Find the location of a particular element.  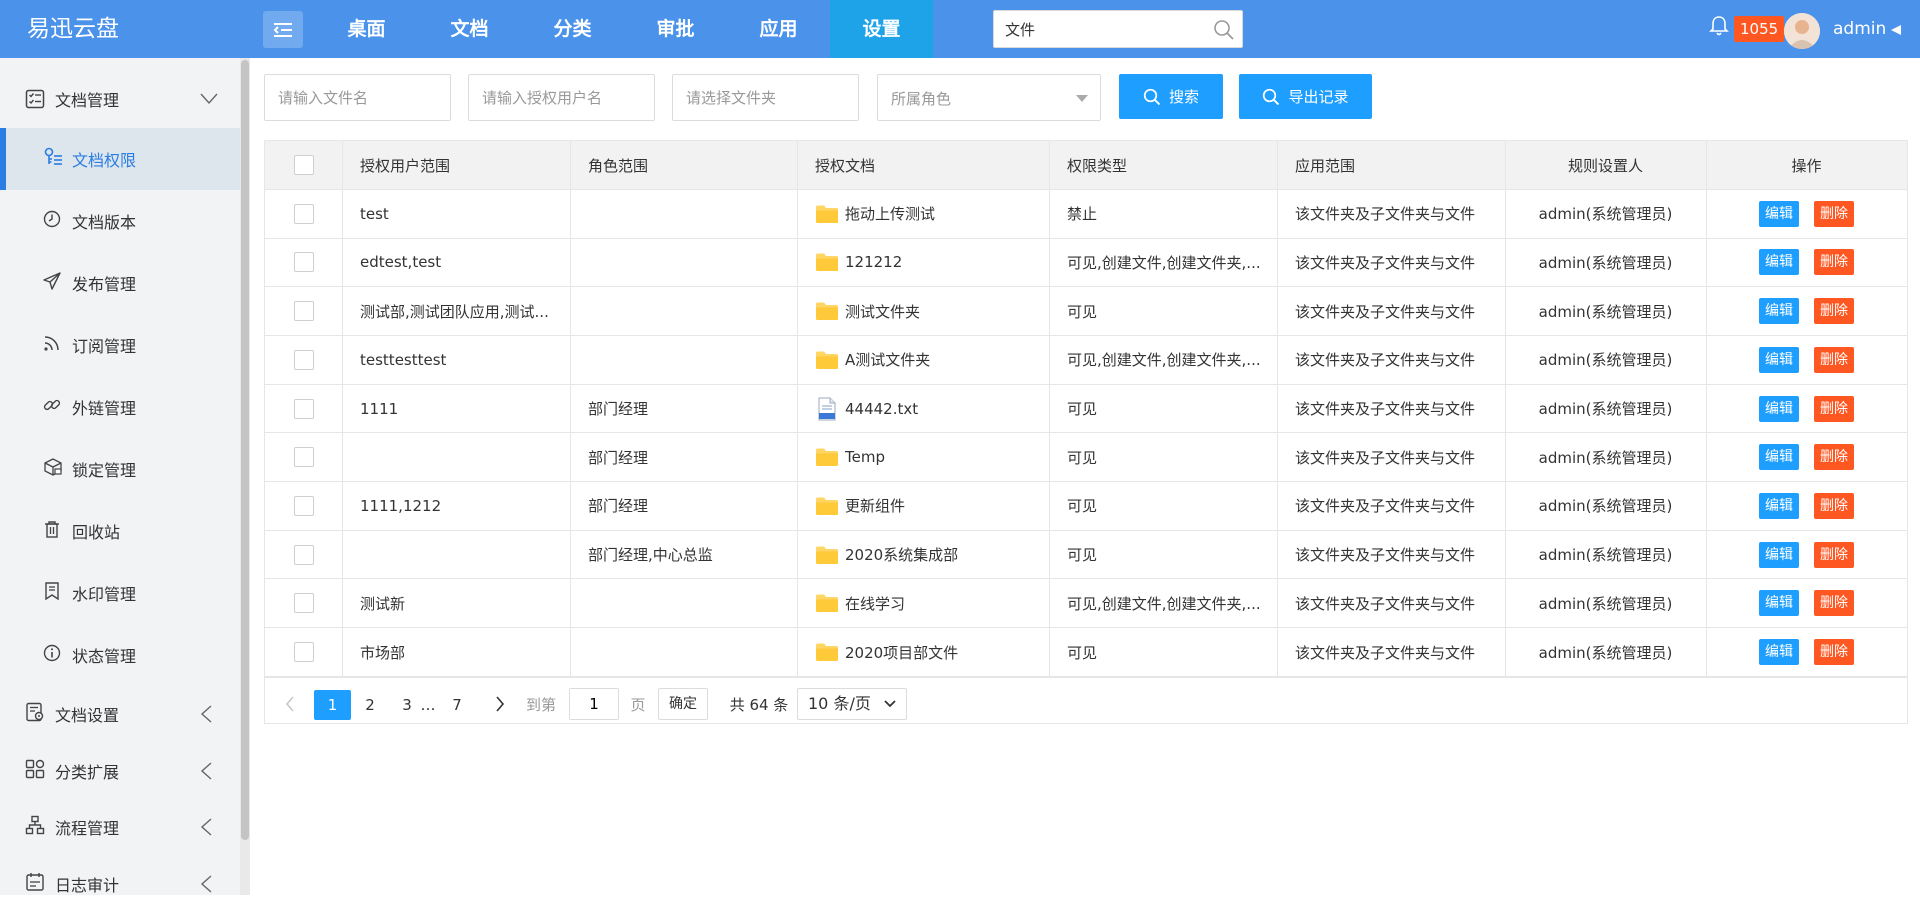

sidebar-scrollbar is located at coordinates (245, 476).